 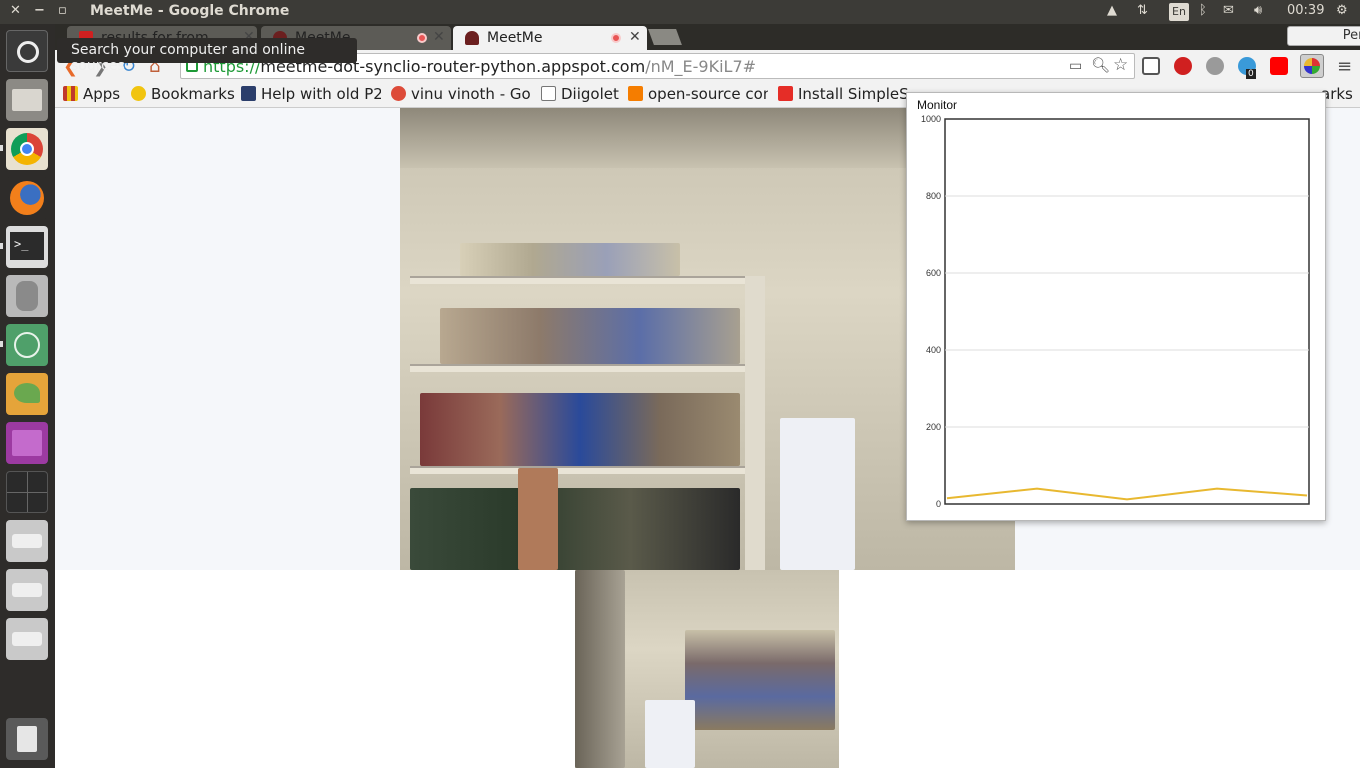 I want to click on bookmark-help-old-p2: Help with old P2 r, so click(x=311, y=94).